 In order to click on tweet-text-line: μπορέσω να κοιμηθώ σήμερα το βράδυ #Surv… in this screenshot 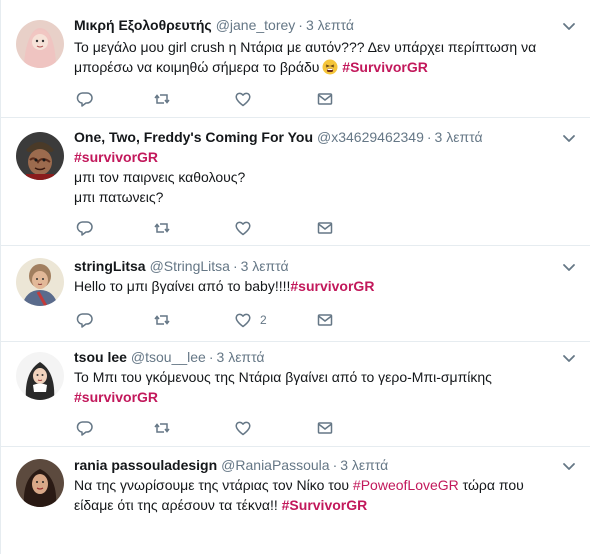, I will do `click(324, 67)`.